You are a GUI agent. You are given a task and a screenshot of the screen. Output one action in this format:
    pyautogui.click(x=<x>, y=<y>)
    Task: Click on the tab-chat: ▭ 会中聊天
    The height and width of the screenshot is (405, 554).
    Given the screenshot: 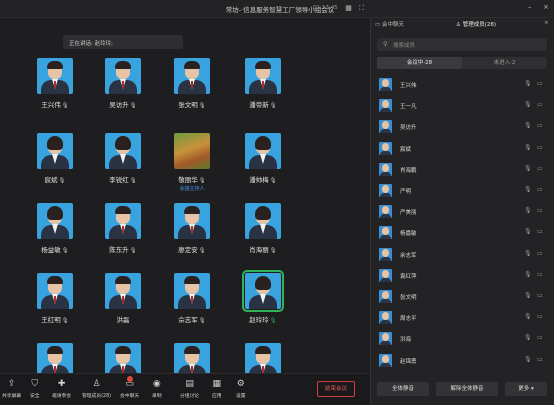 What is the action you would take?
    pyautogui.click(x=389, y=24)
    